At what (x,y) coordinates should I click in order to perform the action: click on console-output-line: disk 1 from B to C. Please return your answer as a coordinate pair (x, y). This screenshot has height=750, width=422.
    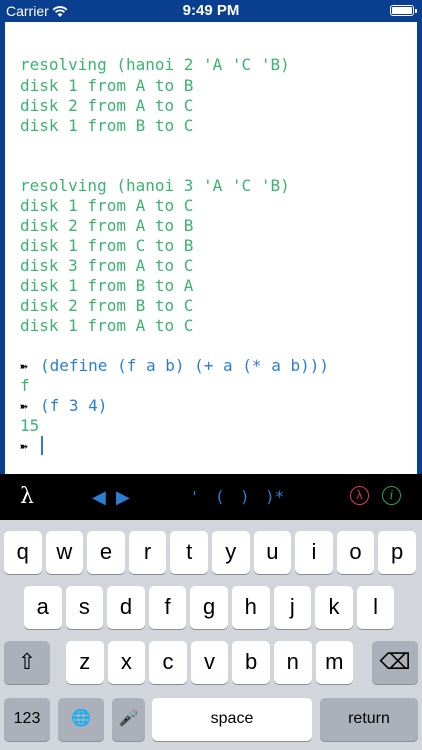
    Looking at the image, I should click on (107, 125).